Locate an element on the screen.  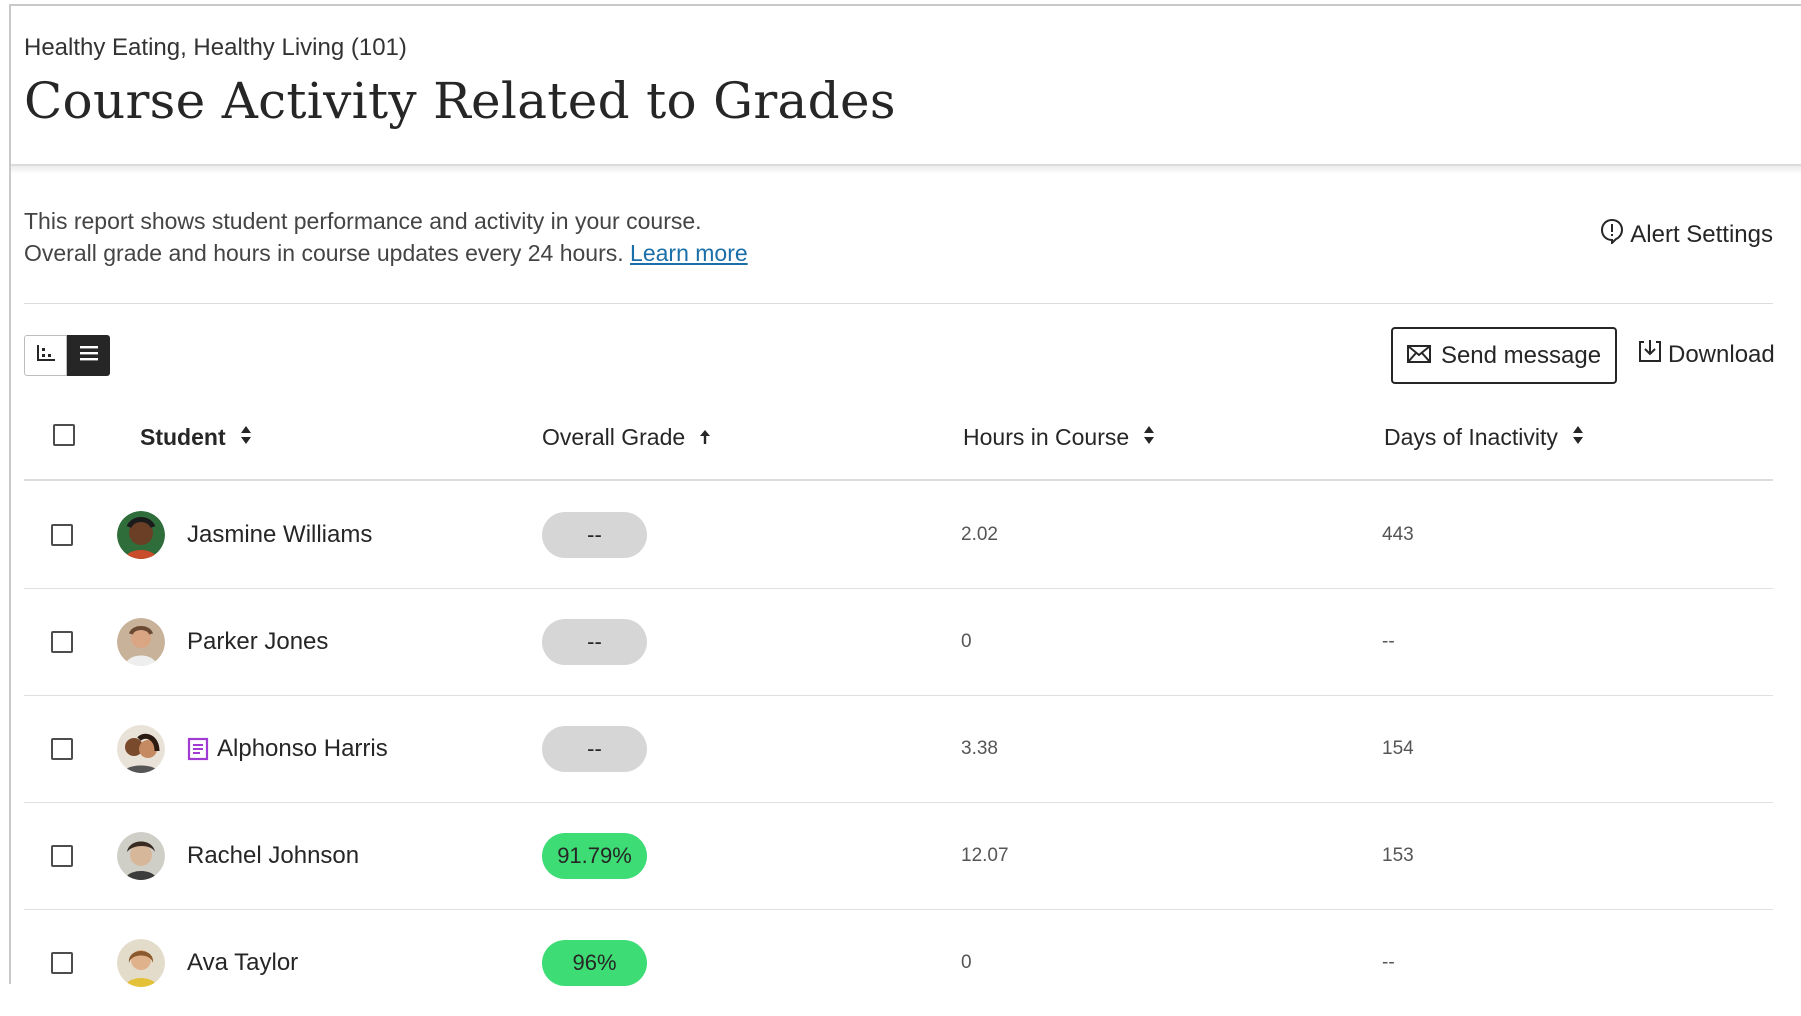
inactivity-value: 153 is located at coordinates (1398, 855).